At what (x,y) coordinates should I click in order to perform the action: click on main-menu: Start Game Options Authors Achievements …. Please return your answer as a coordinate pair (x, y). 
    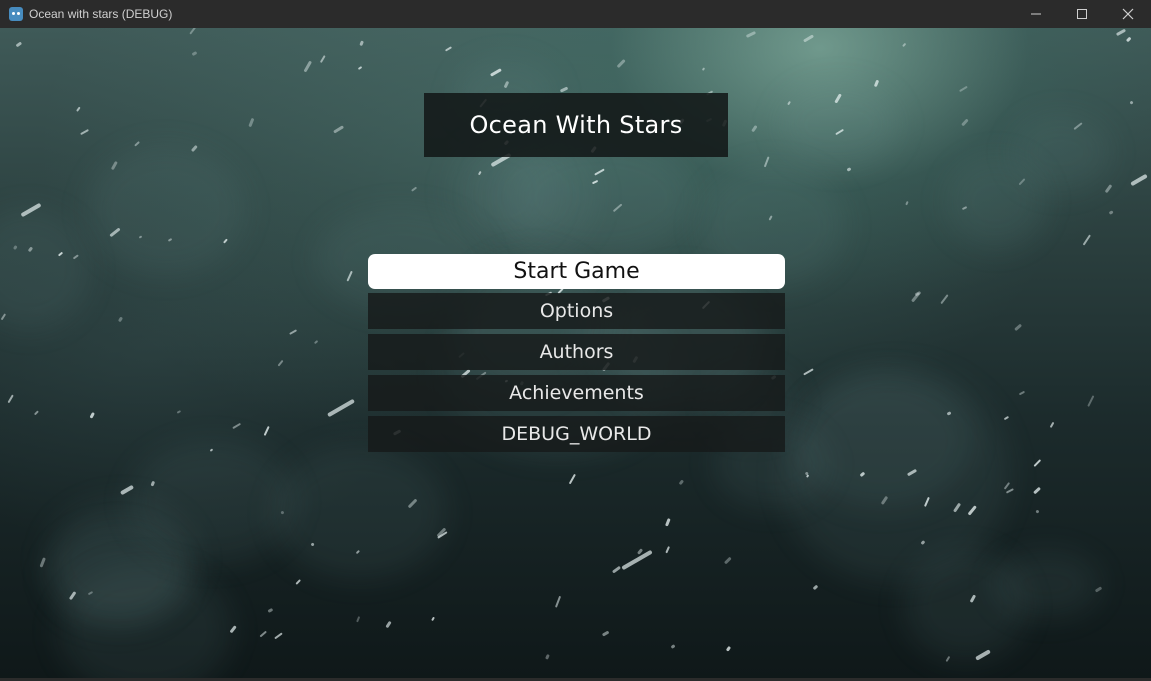
    Looking at the image, I should click on (576, 355).